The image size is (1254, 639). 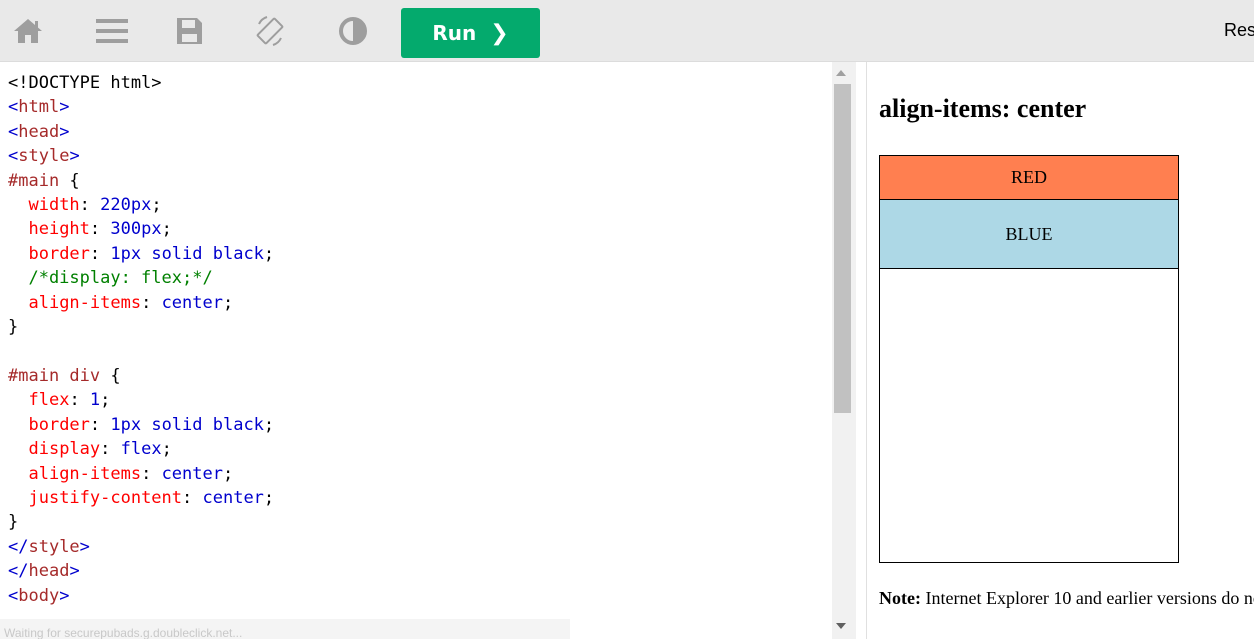 I want to click on scroll-down-arrow-icon, so click(x=841, y=626).